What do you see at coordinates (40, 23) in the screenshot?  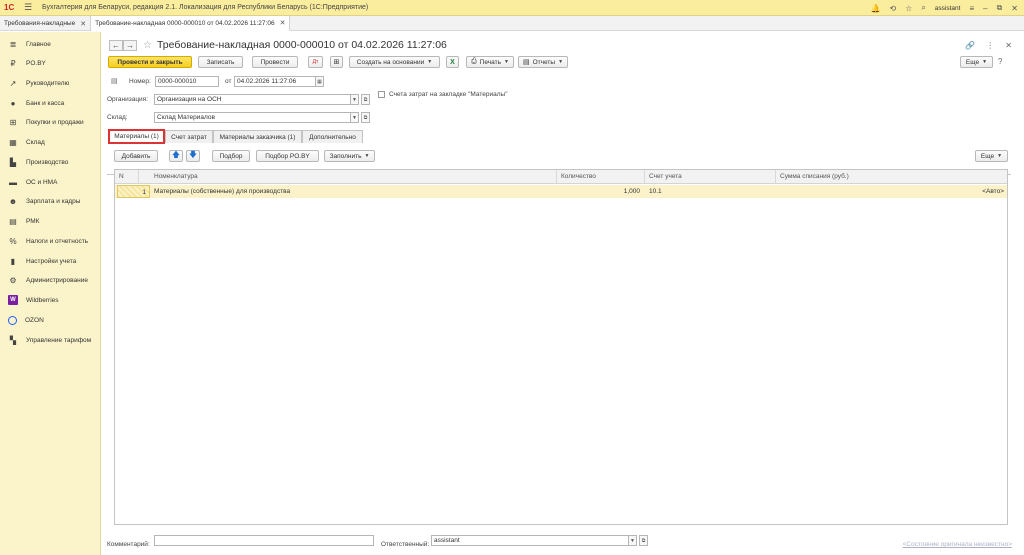 I see `tab-label: Требования-накладные` at bounding box center [40, 23].